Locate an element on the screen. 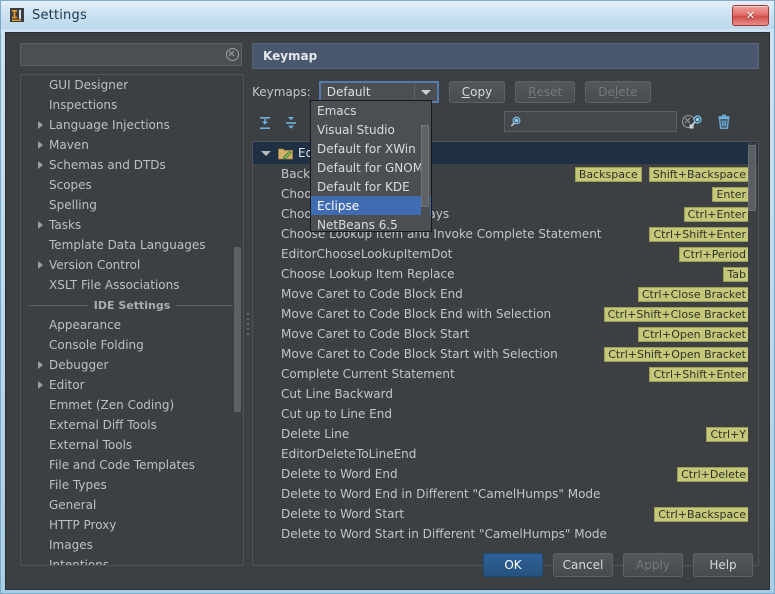 This screenshot has width=775, height=594. sidebar-item-language-injections: Language Injections is located at coordinates (132, 125).